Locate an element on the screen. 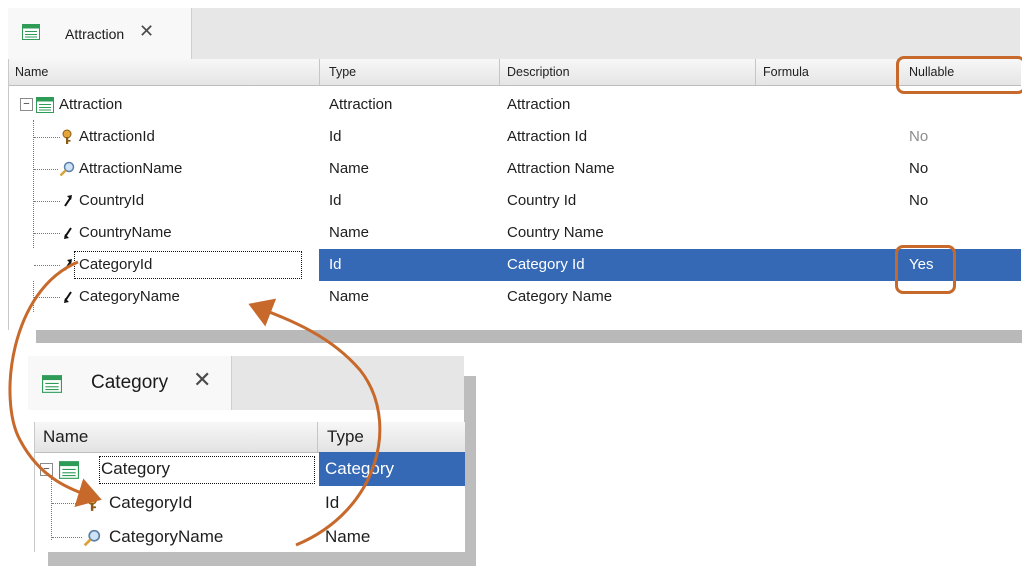  grid-header: Name Type Description Formula Nullable is located at coordinates (515, 72).